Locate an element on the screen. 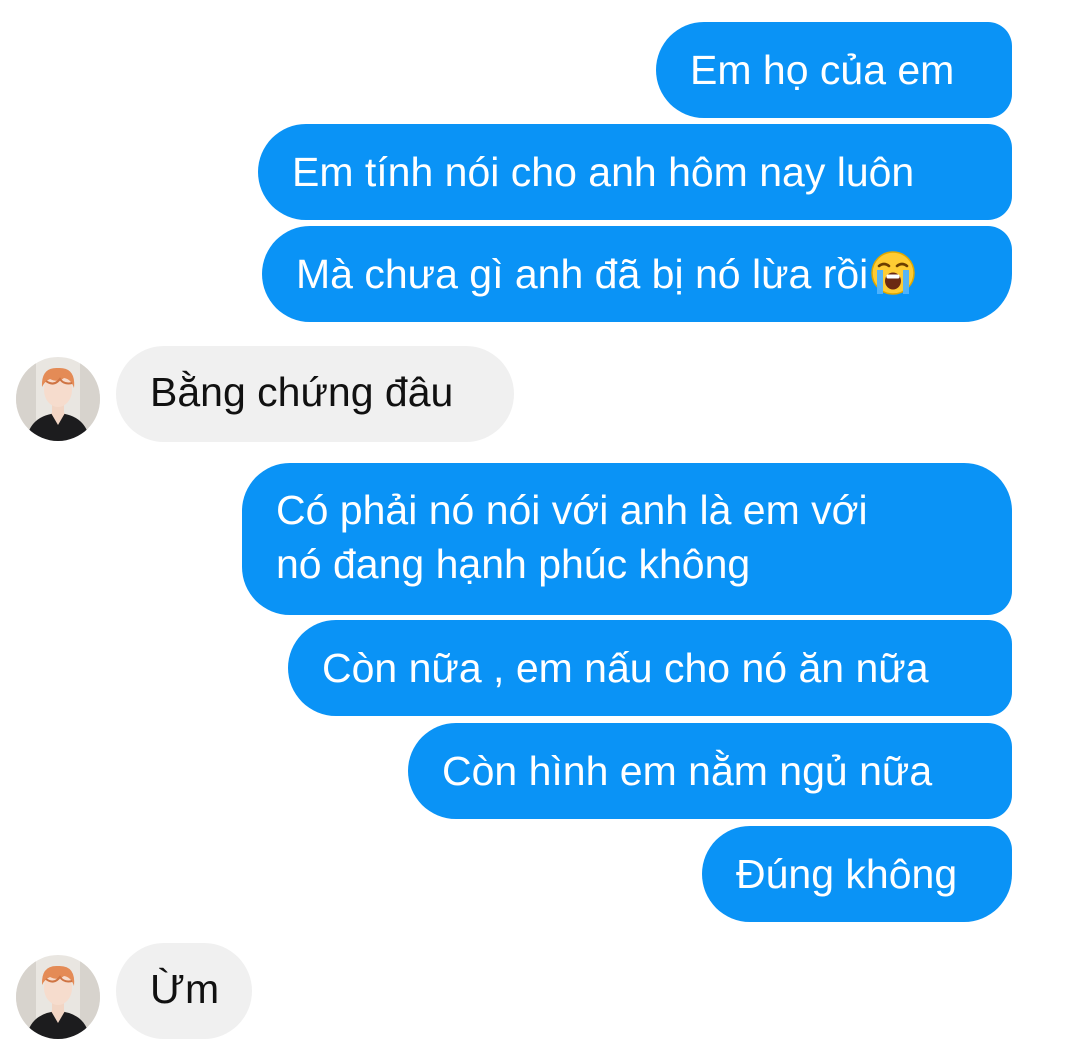  outgoing-message: Em tính nói cho anh hôm nay luôn is located at coordinates (635, 172).